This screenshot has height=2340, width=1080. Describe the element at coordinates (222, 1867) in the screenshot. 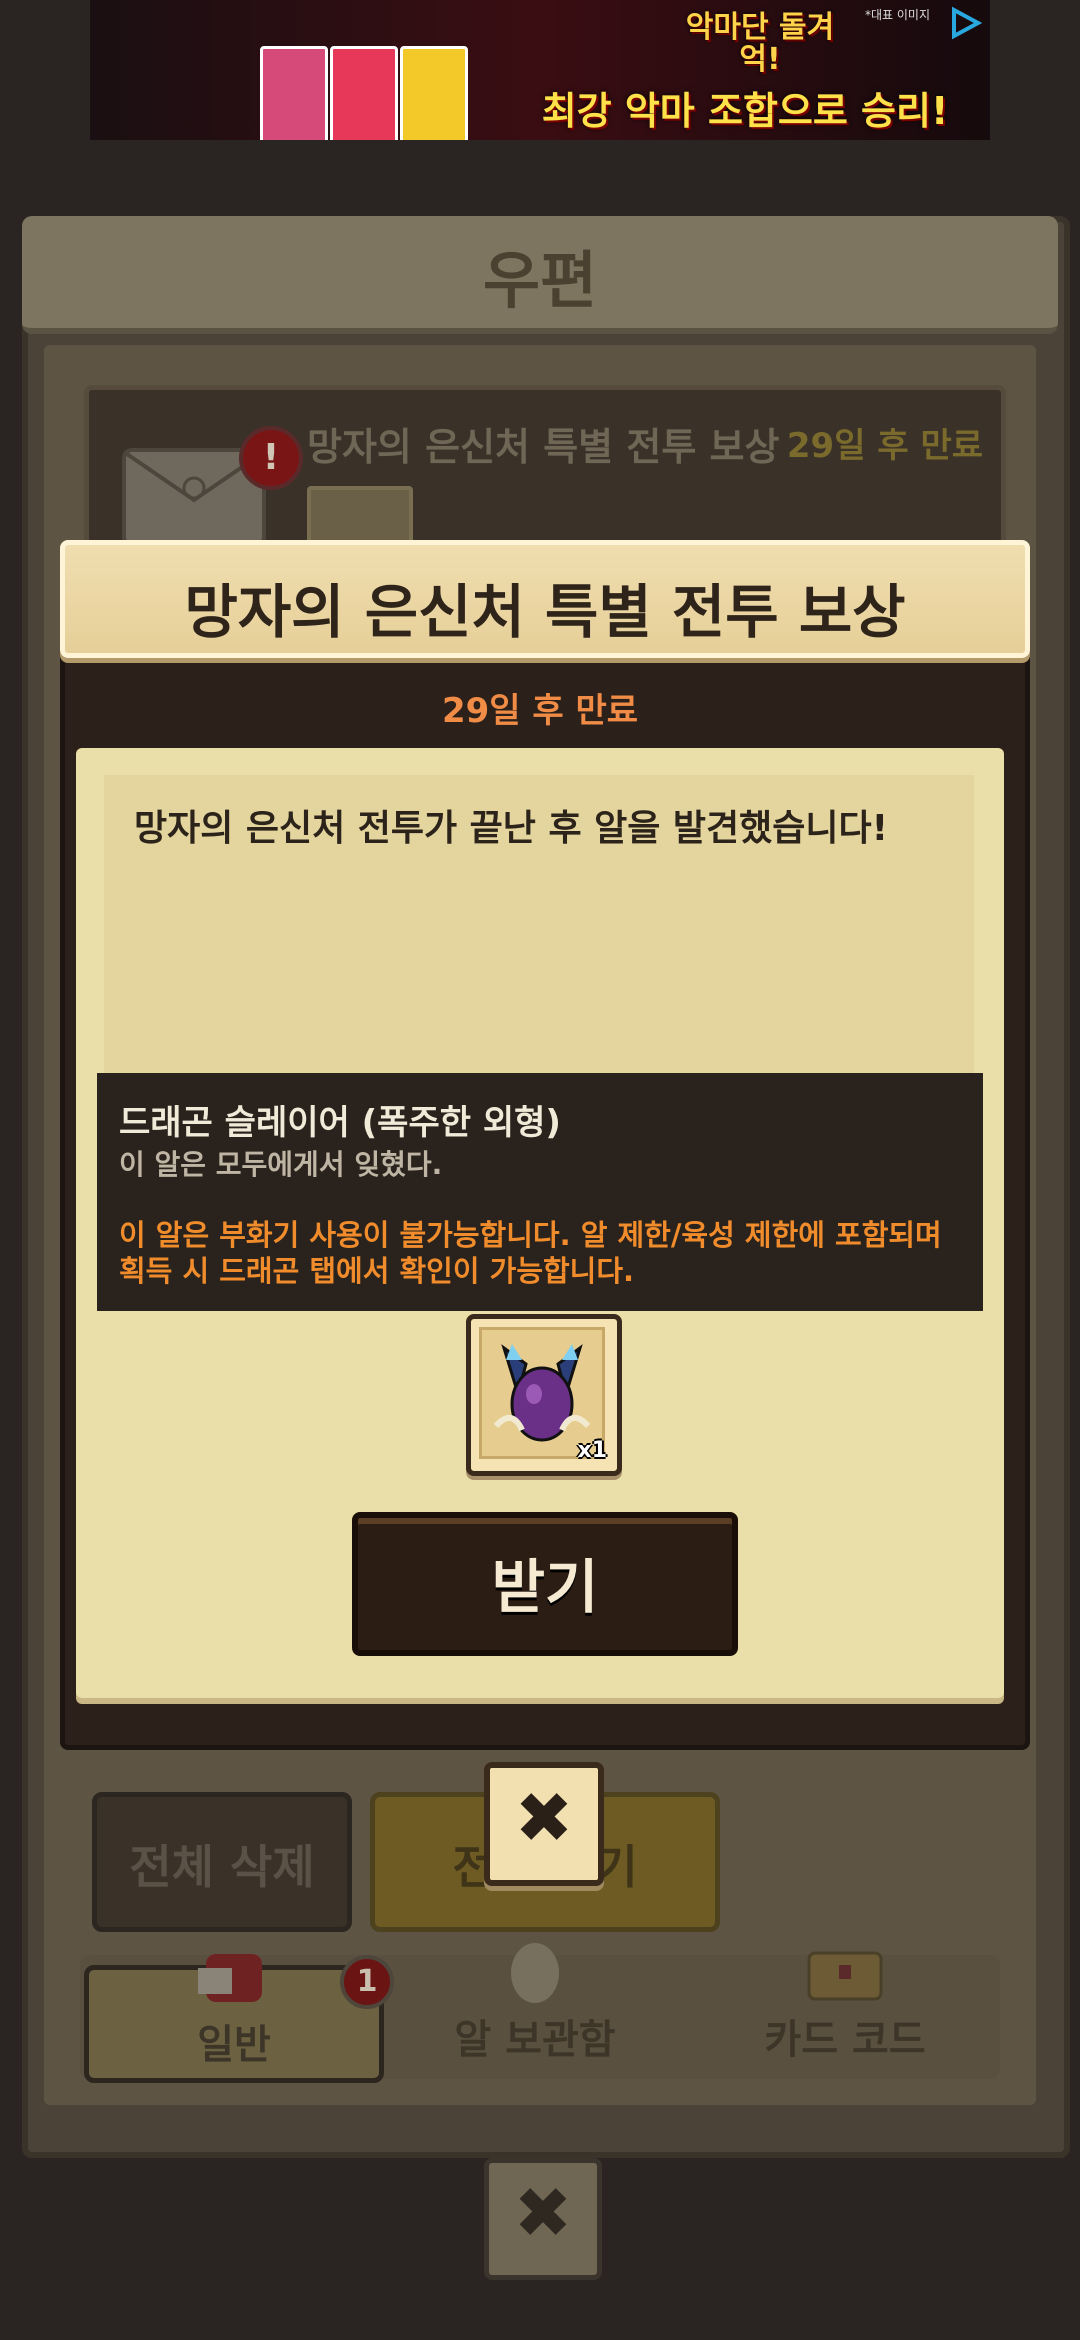

I see `delete-all-label: 전체 삭제` at that location.